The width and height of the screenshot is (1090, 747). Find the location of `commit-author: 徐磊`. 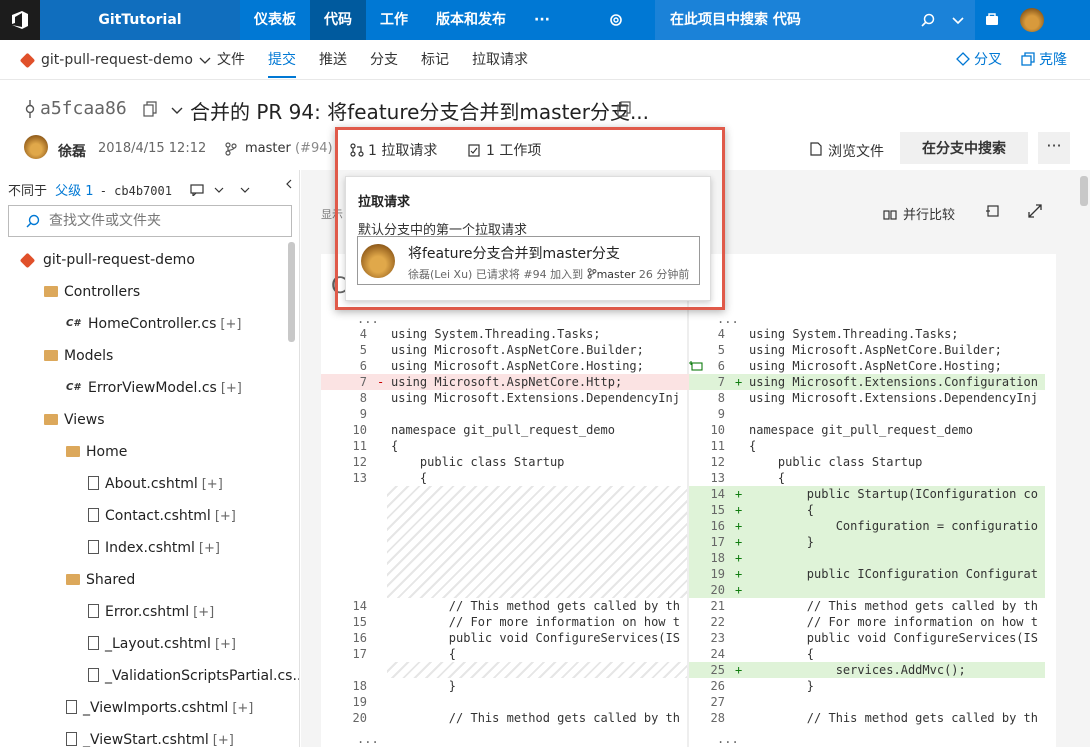

commit-author: 徐磊 is located at coordinates (72, 151).